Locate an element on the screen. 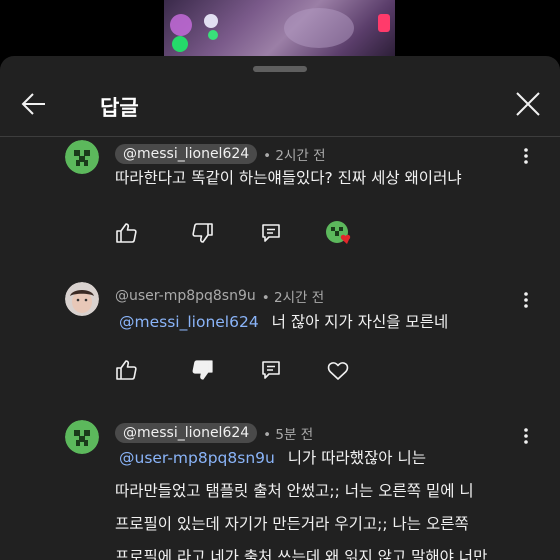  timestamp: • 5분 전 is located at coordinates (288, 435).